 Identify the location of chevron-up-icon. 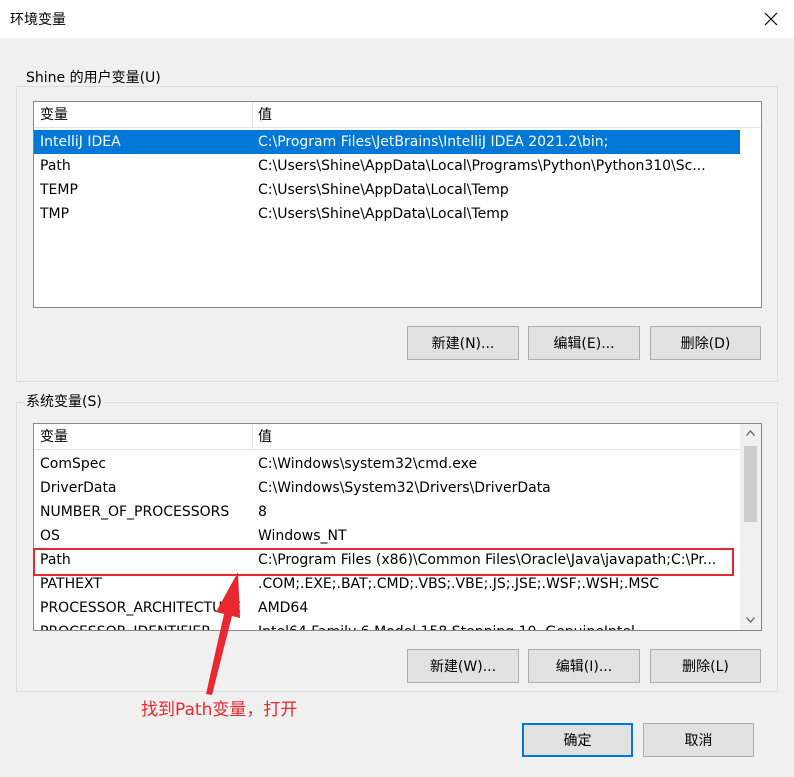
(750, 432).